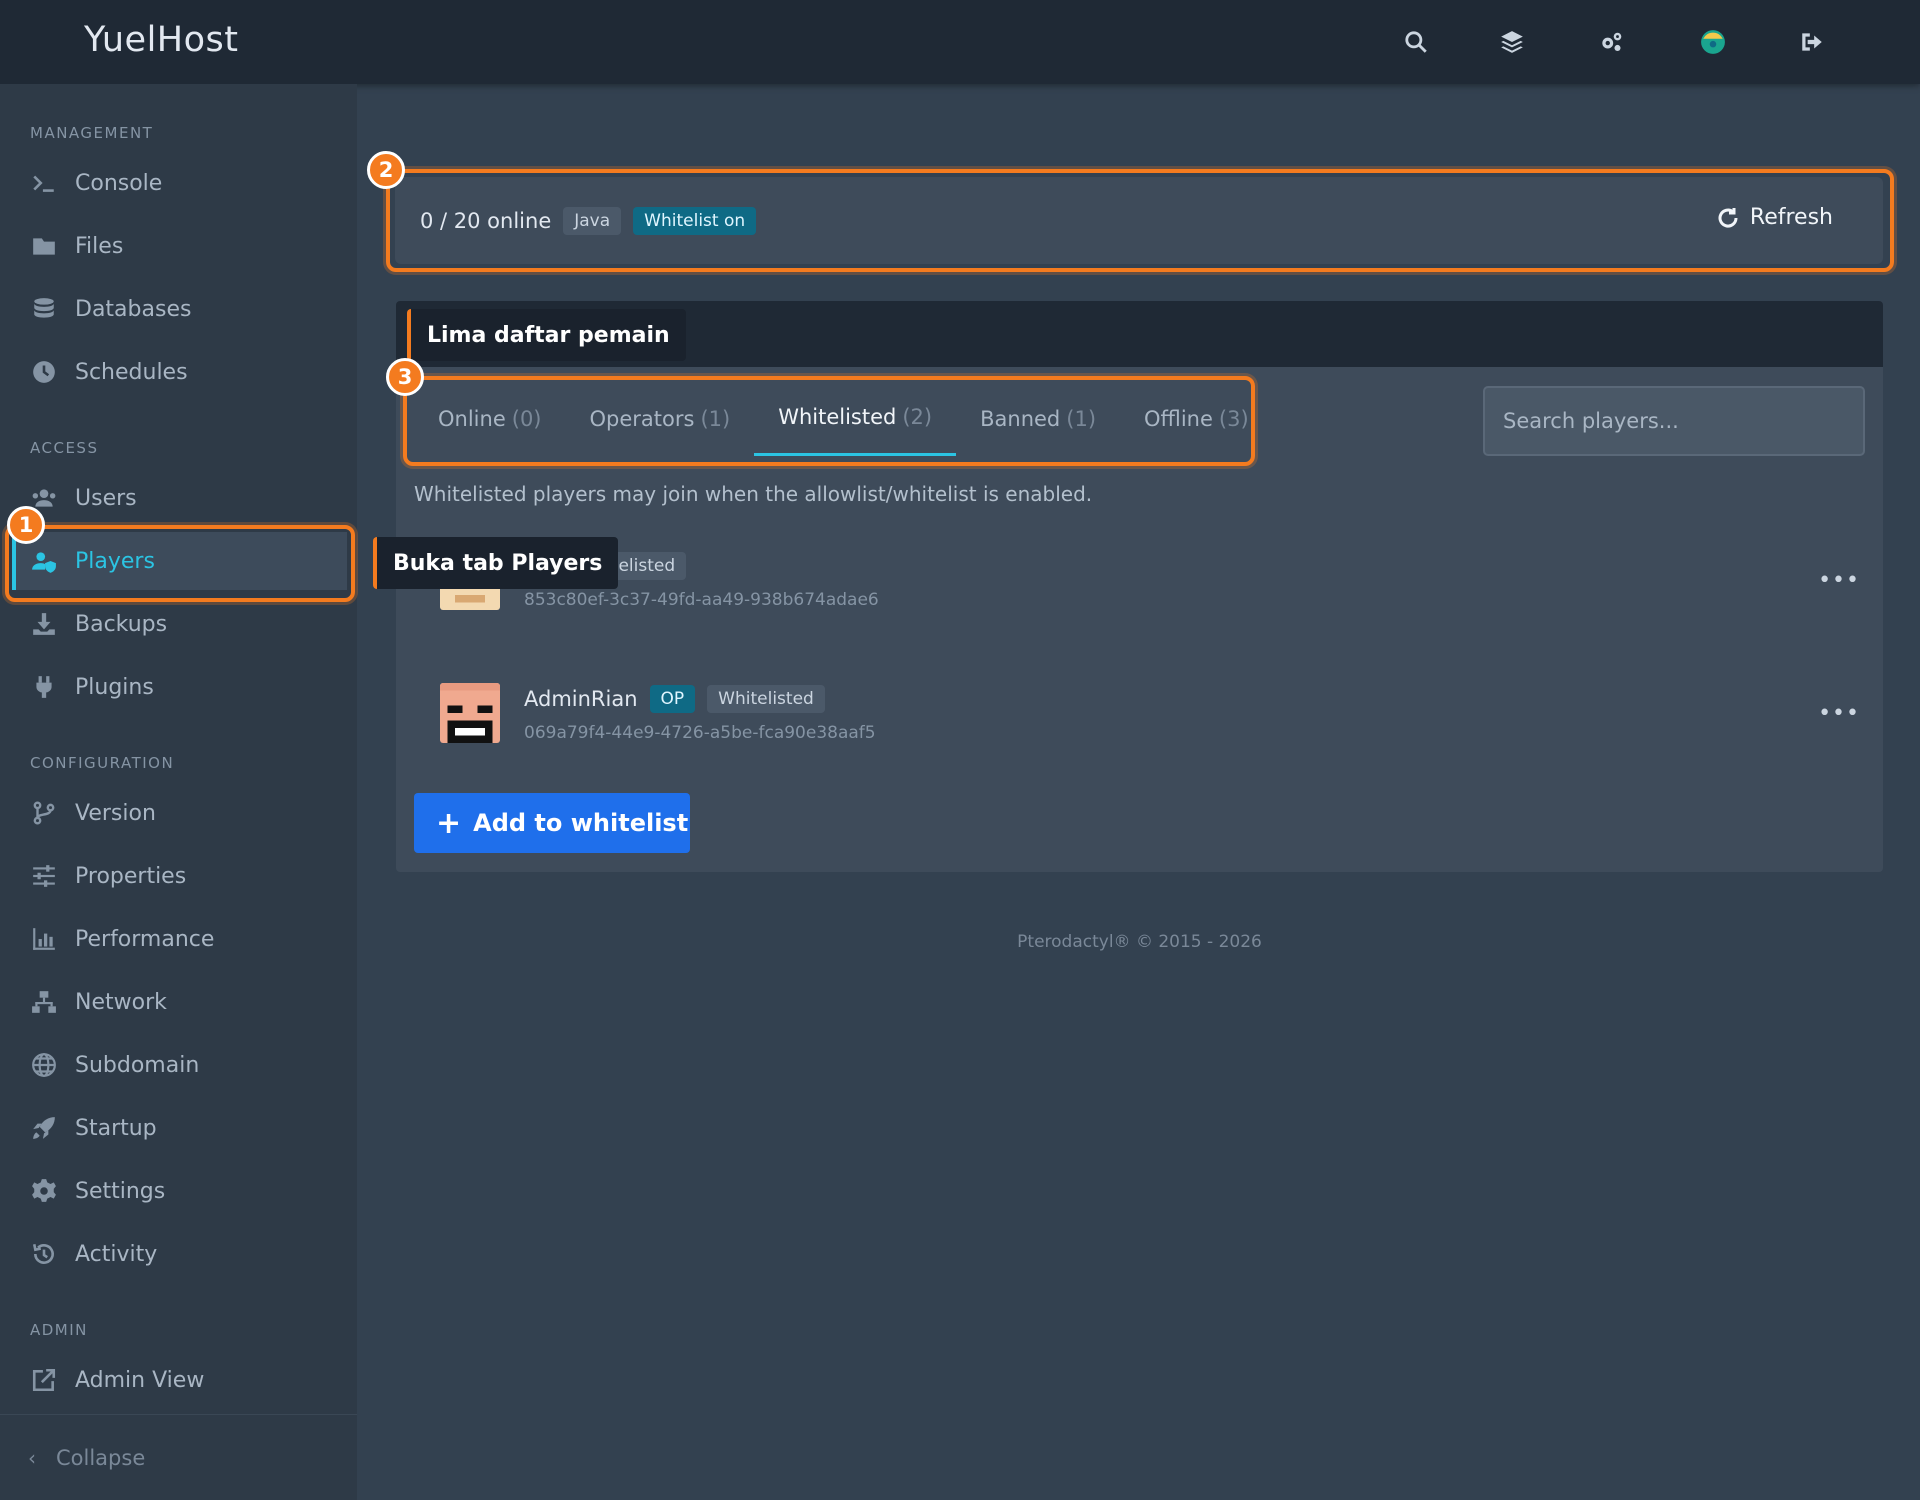 This screenshot has height=1500, width=1920. What do you see at coordinates (581, 699) in the screenshot?
I see `player-name: AdminRian` at bounding box center [581, 699].